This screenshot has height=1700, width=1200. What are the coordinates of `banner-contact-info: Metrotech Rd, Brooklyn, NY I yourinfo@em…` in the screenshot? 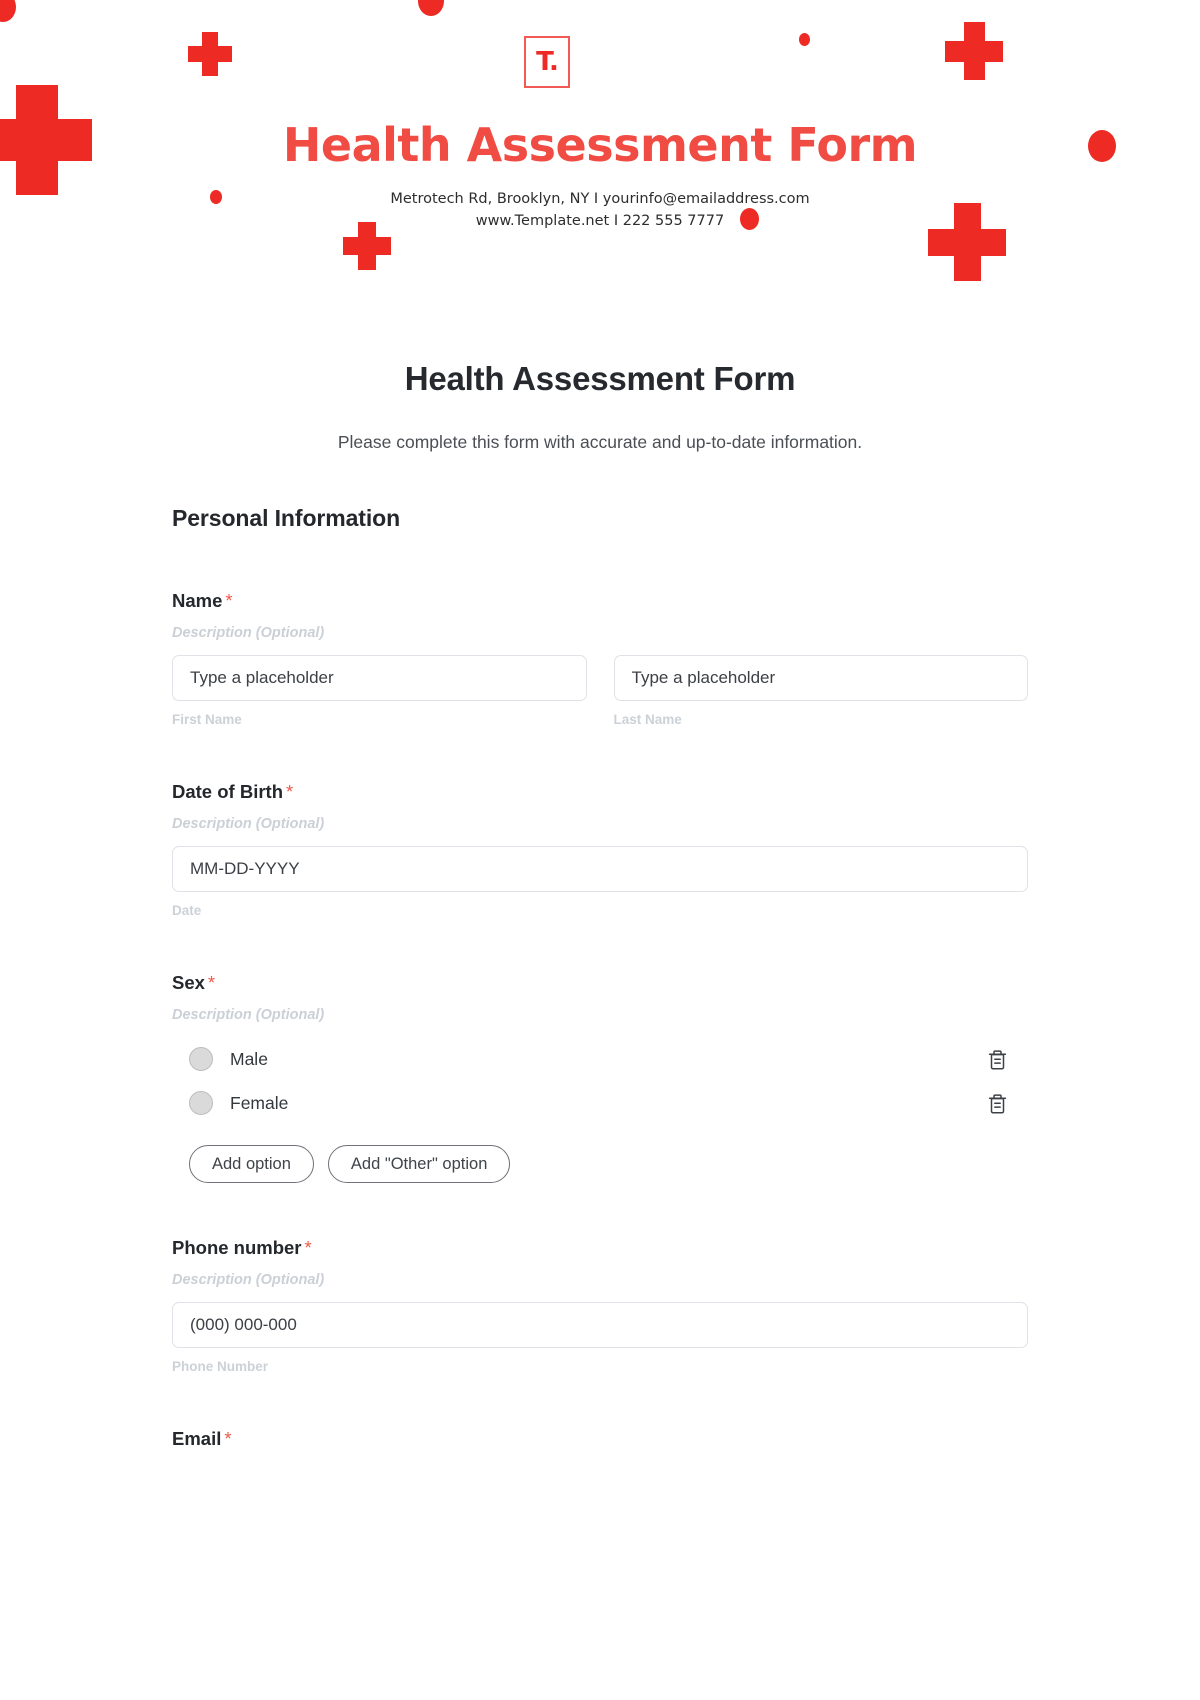 It's located at (600, 210).